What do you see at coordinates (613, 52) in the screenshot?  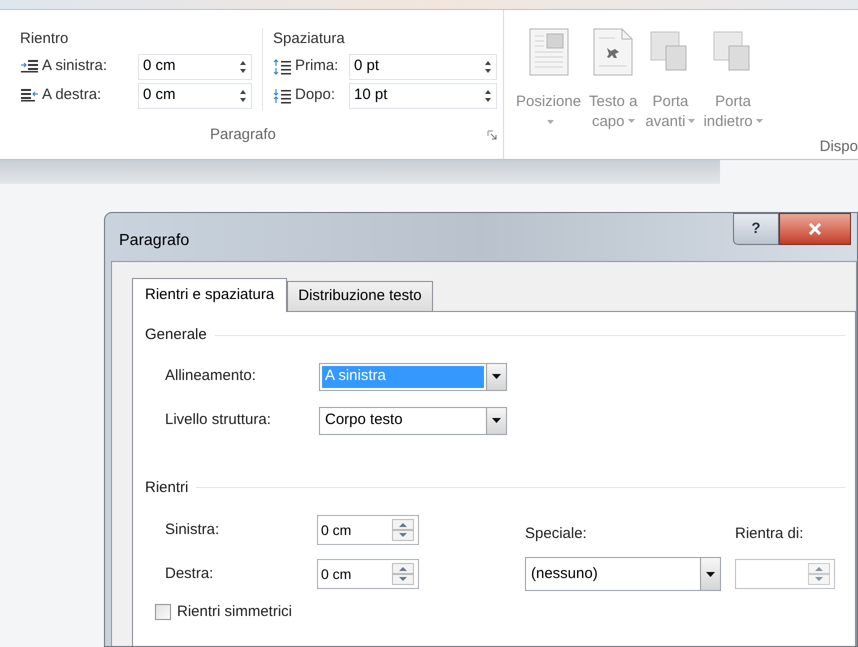 I see `page-dog-icon` at bounding box center [613, 52].